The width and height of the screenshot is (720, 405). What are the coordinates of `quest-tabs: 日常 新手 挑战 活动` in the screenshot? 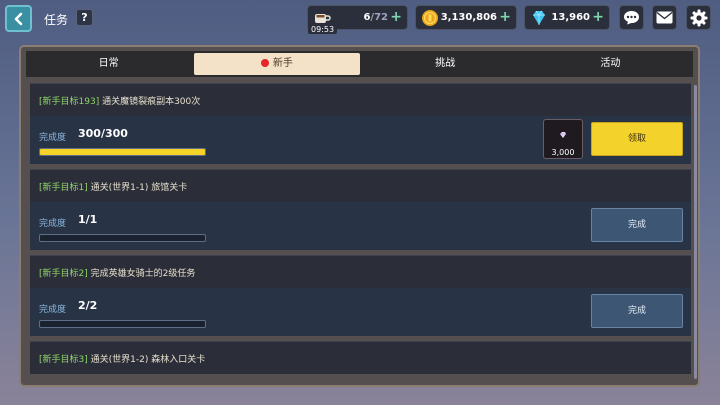 It's located at (359, 64).